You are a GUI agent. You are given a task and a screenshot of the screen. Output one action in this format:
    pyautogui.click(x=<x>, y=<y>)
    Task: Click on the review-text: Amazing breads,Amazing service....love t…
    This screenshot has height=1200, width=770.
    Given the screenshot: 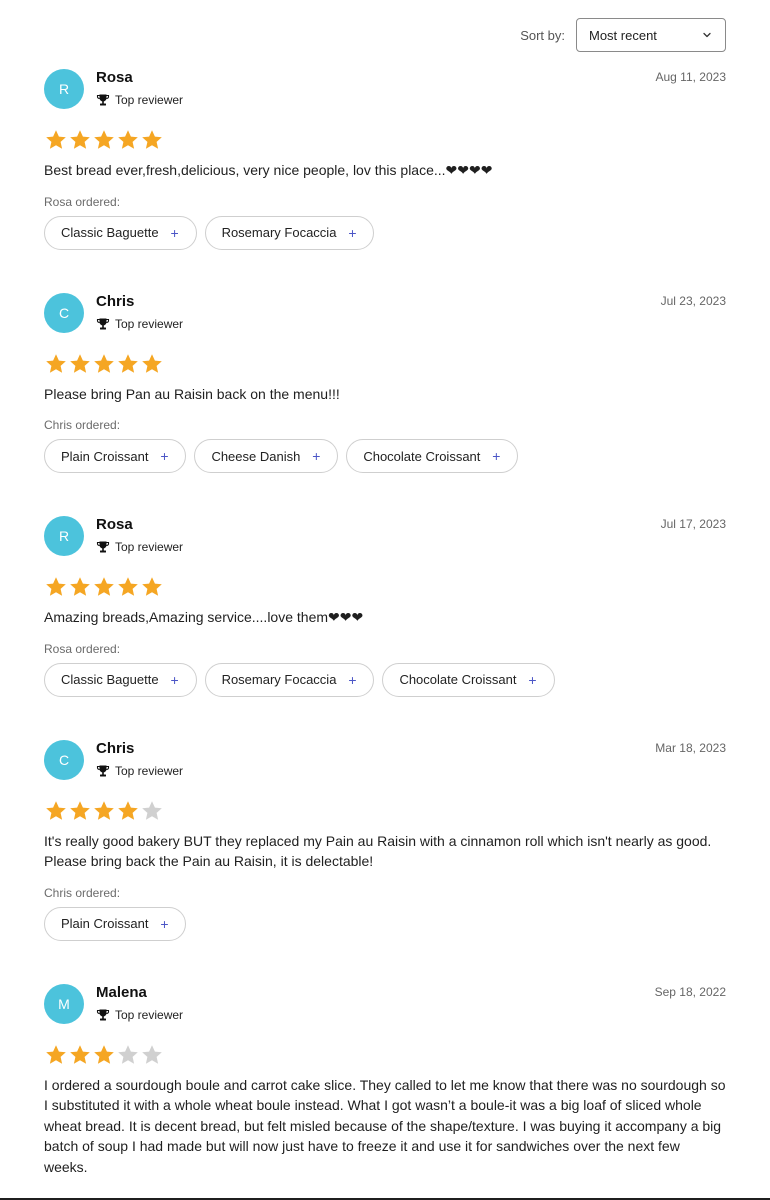 What is the action you would take?
    pyautogui.click(x=204, y=617)
    